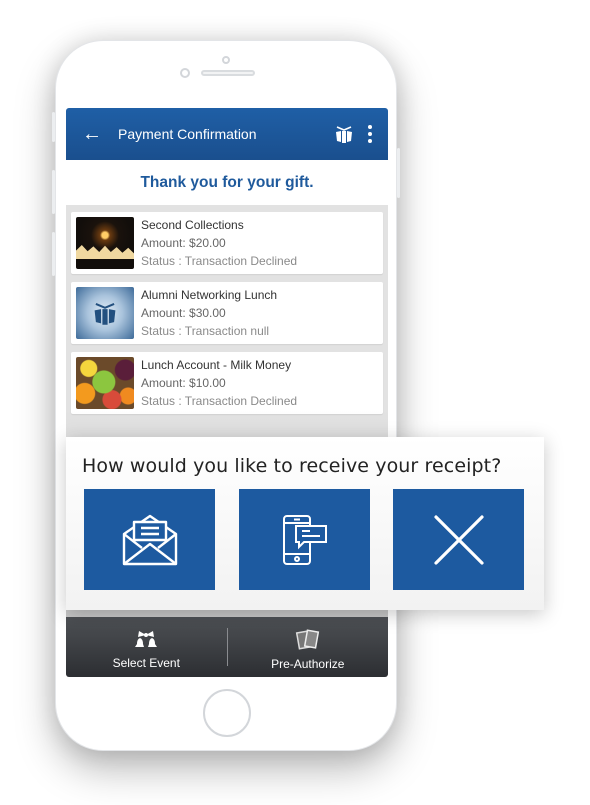 Image resolution: width=590 pixels, height=805 pixels. Describe the element at coordinates (53, 254) in the screenshot. I see `volume-down-button` at that location.